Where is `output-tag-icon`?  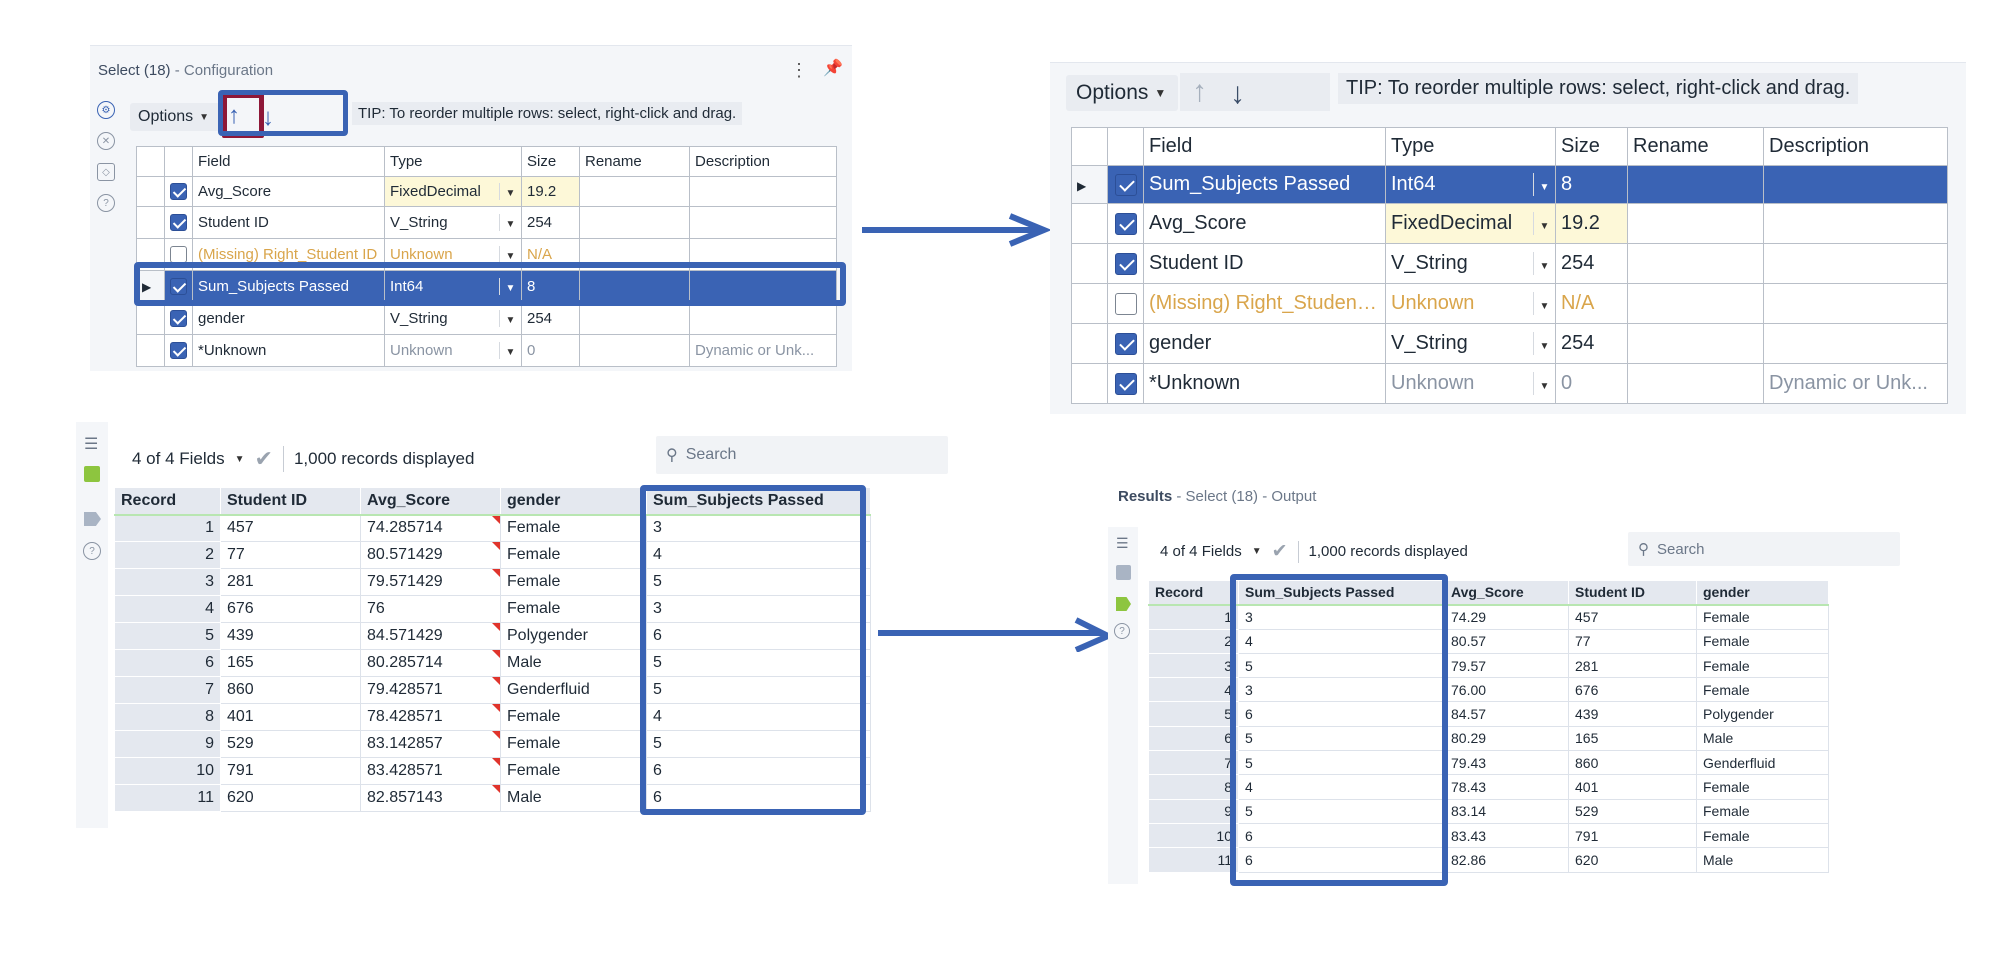 output-tag-icon is located at coordinates (1123, 604).